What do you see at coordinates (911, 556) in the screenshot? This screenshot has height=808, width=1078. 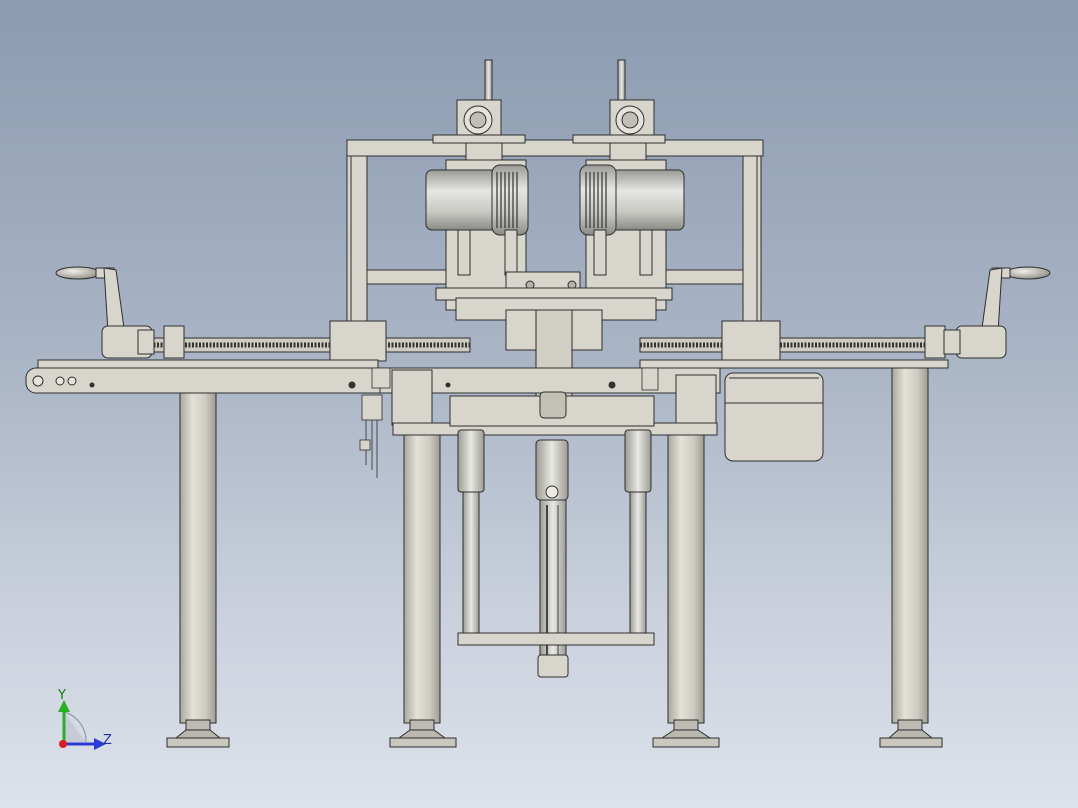 I see `leg-front-right` at bounding box center [911, 556].